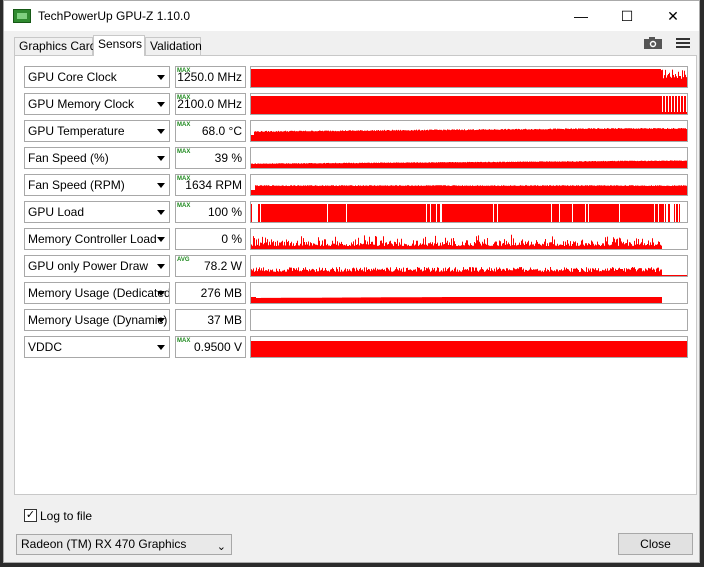 This screenshot has width=704, height=567. Describe the element at coordinates (655, 544) in the screenshot. I see `close-button: Close` at that location.